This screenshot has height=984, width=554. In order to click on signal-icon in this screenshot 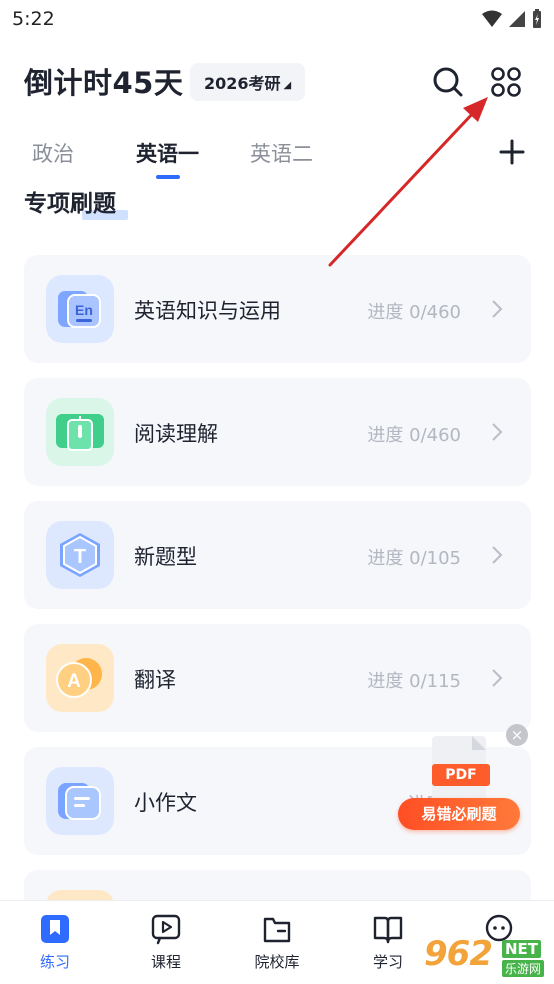, I will do `click(517, 19)`.